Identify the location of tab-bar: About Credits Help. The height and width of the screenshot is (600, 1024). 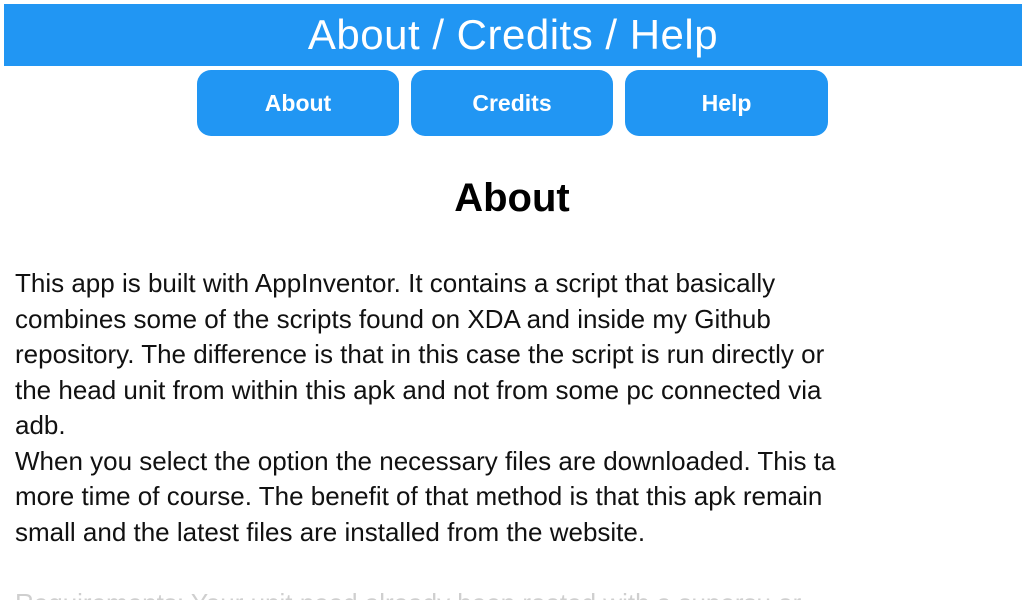
(512, 104).